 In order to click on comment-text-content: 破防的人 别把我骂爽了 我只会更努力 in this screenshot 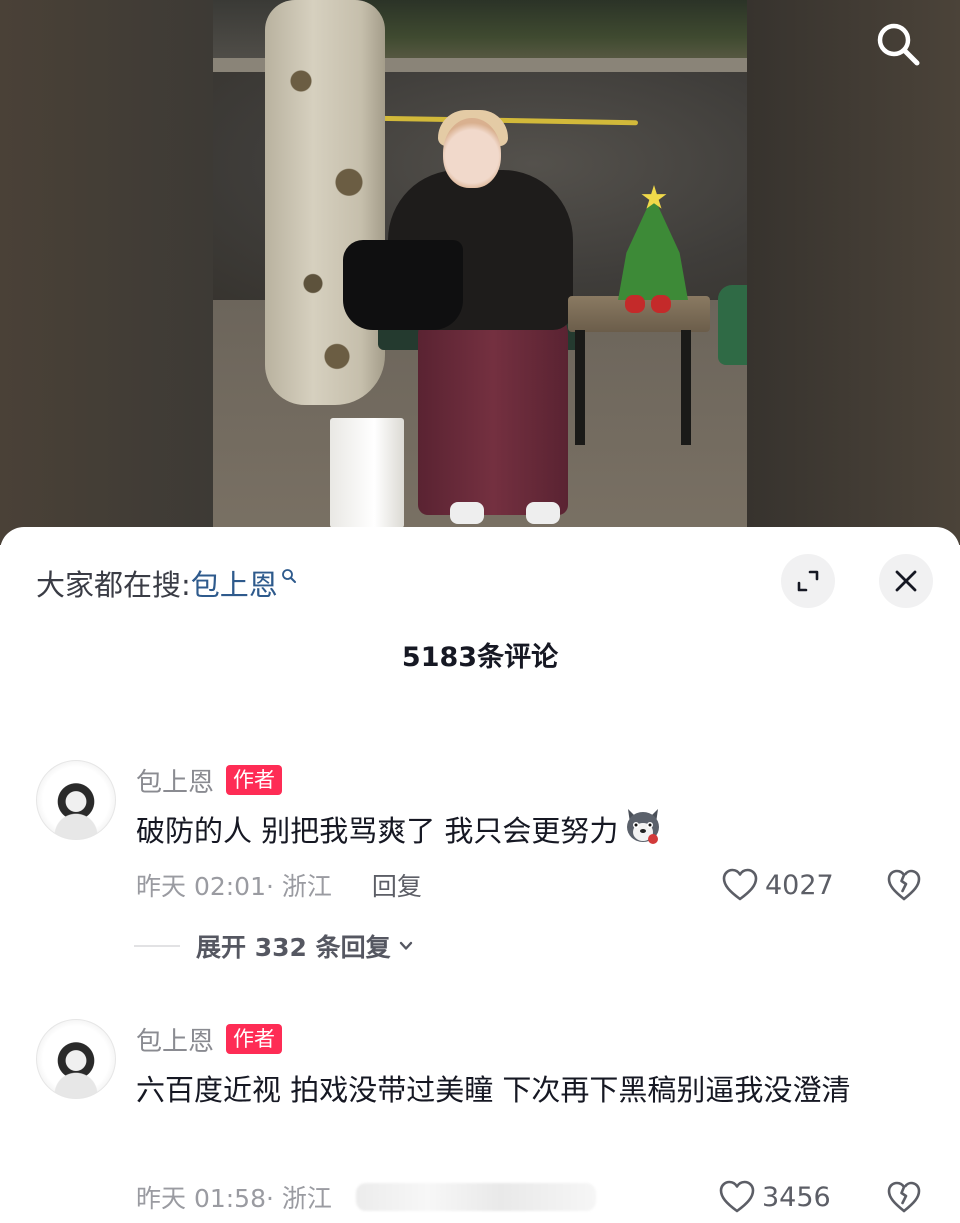, I will do `click(377, 831)`.